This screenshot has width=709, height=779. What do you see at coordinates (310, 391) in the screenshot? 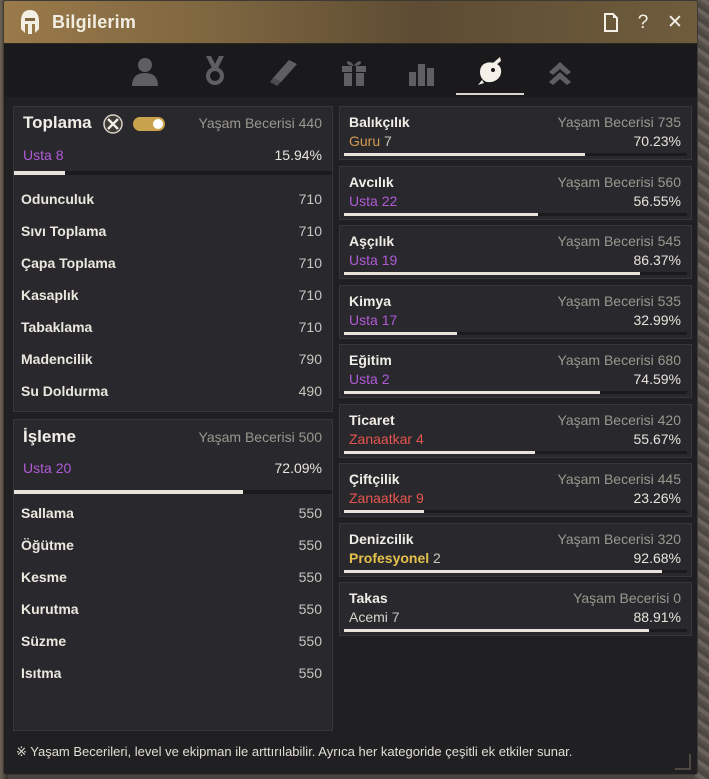
I see `sub-skill-value: 490` at bounding box center [310, 391].